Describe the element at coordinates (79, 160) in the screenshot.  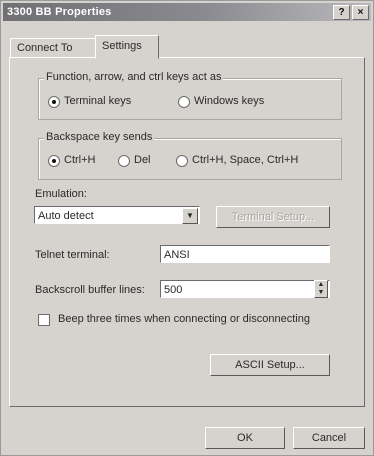
I see `ctrl-h-label: Ctrl+H` at that location.